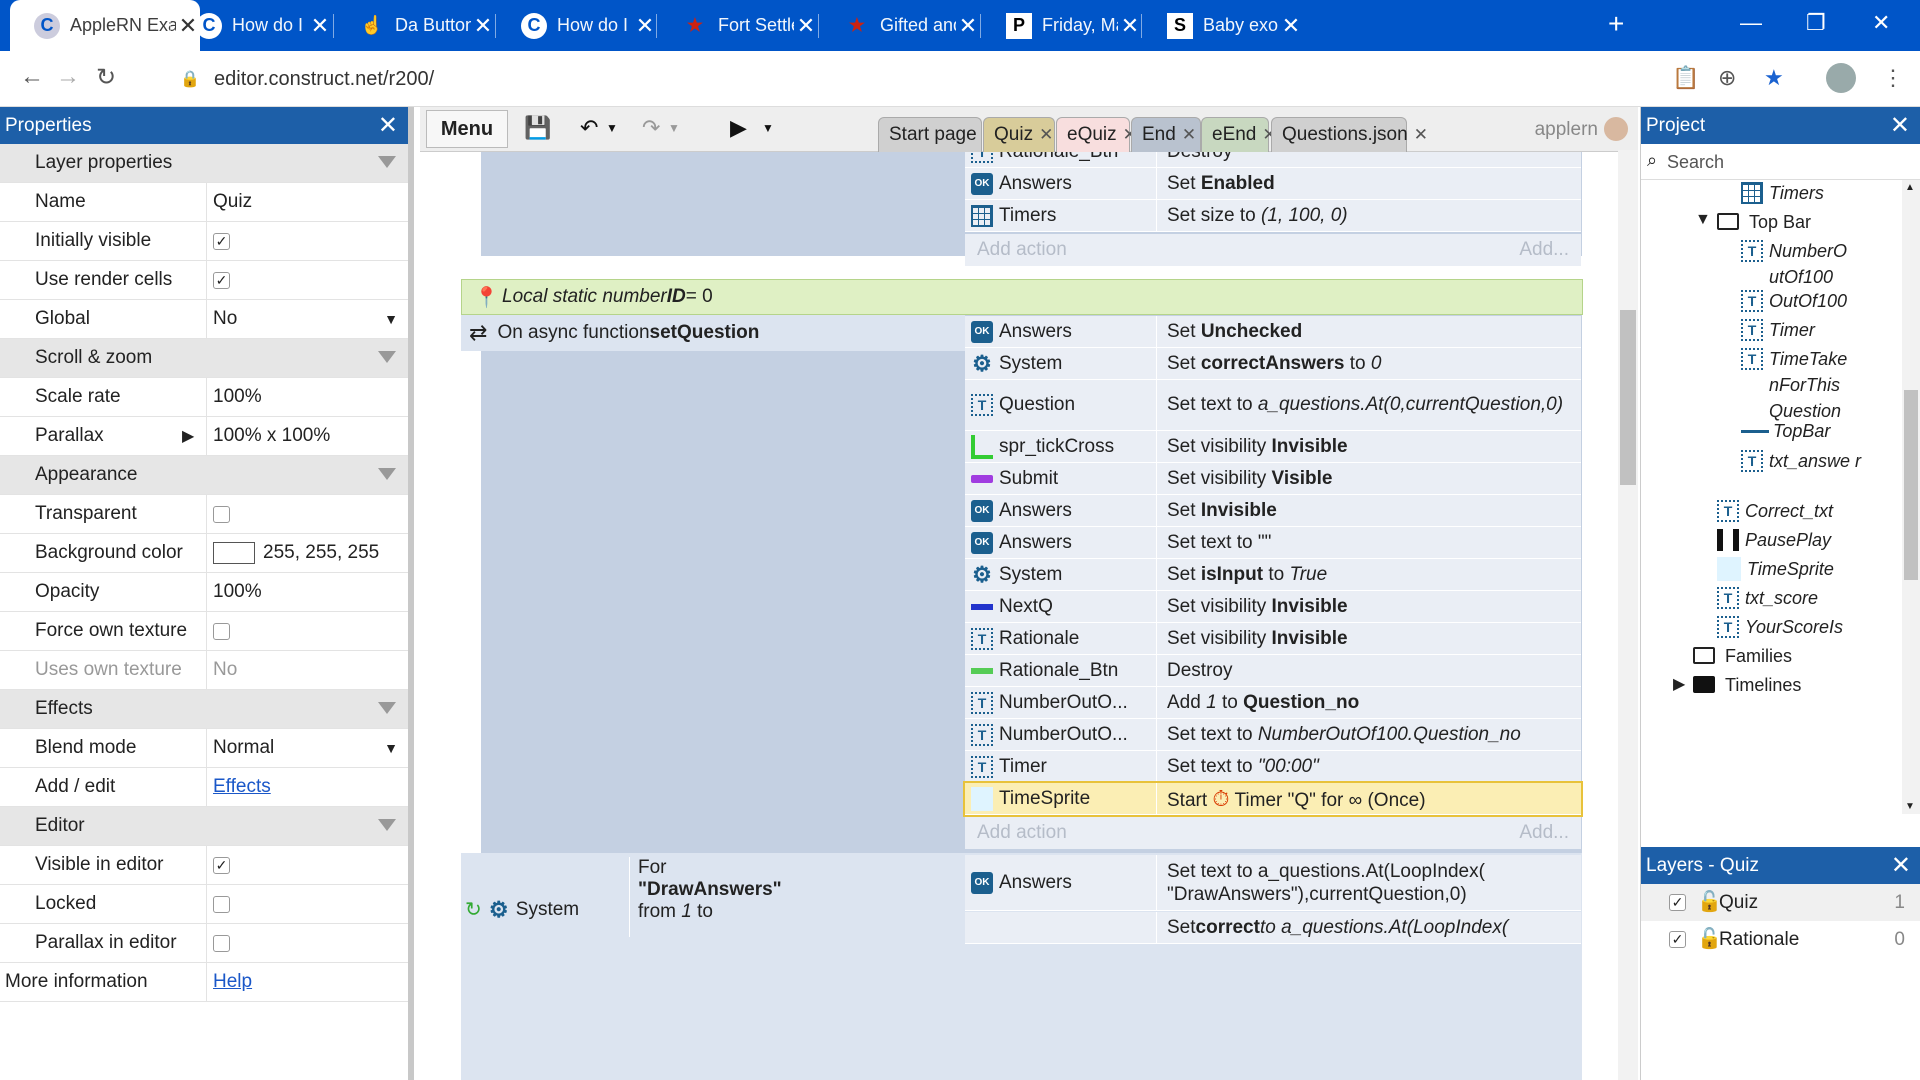 This screenshot has width=1920, height=1080. I want to click on redo-dropdown-icon: ▼, so click(674, 128).